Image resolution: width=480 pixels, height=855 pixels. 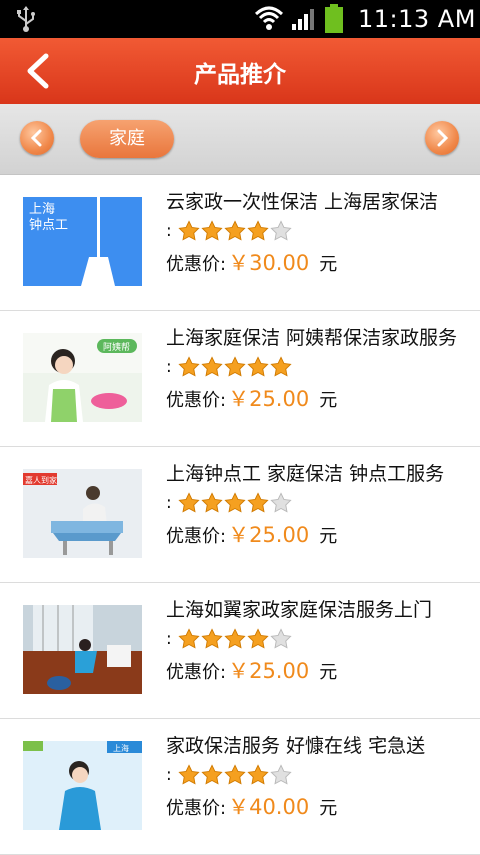 What do you see at coordinates (296, 746) in the screenshot?
I see `product-name: 家政保洁服务 好慷在线 宅急送` at bounding box center [296, 746].